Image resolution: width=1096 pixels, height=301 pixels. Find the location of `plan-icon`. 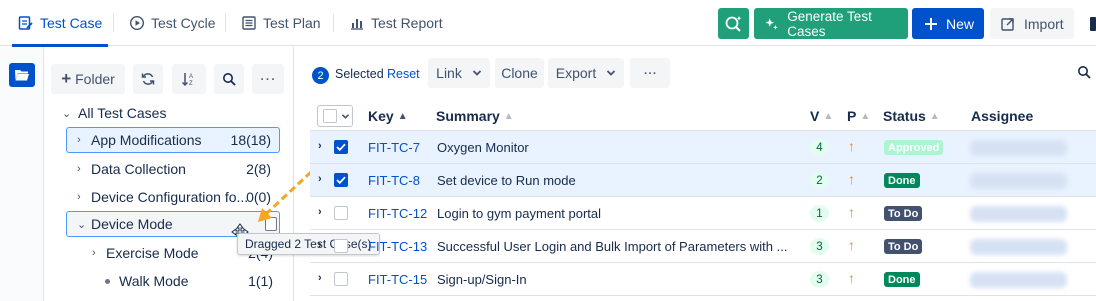

plan-icon is located at coordinates (249, 23).